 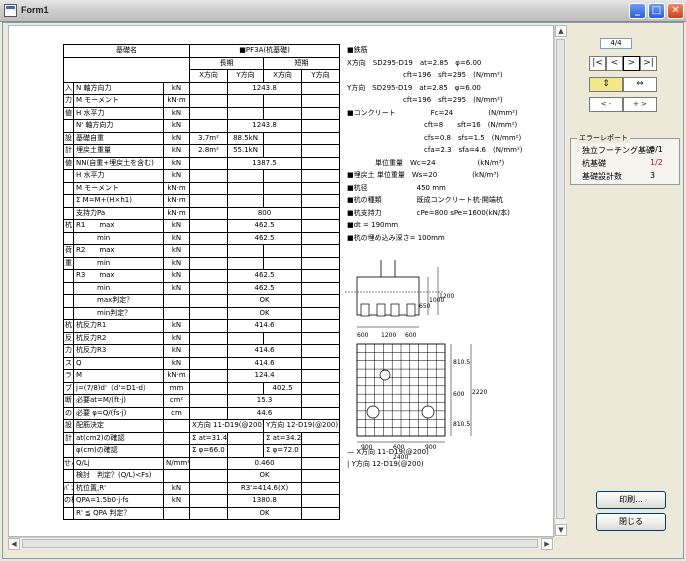 I want to click on row-label: 必要 φ=Q/(fs·j), so click(x=118, y=413).